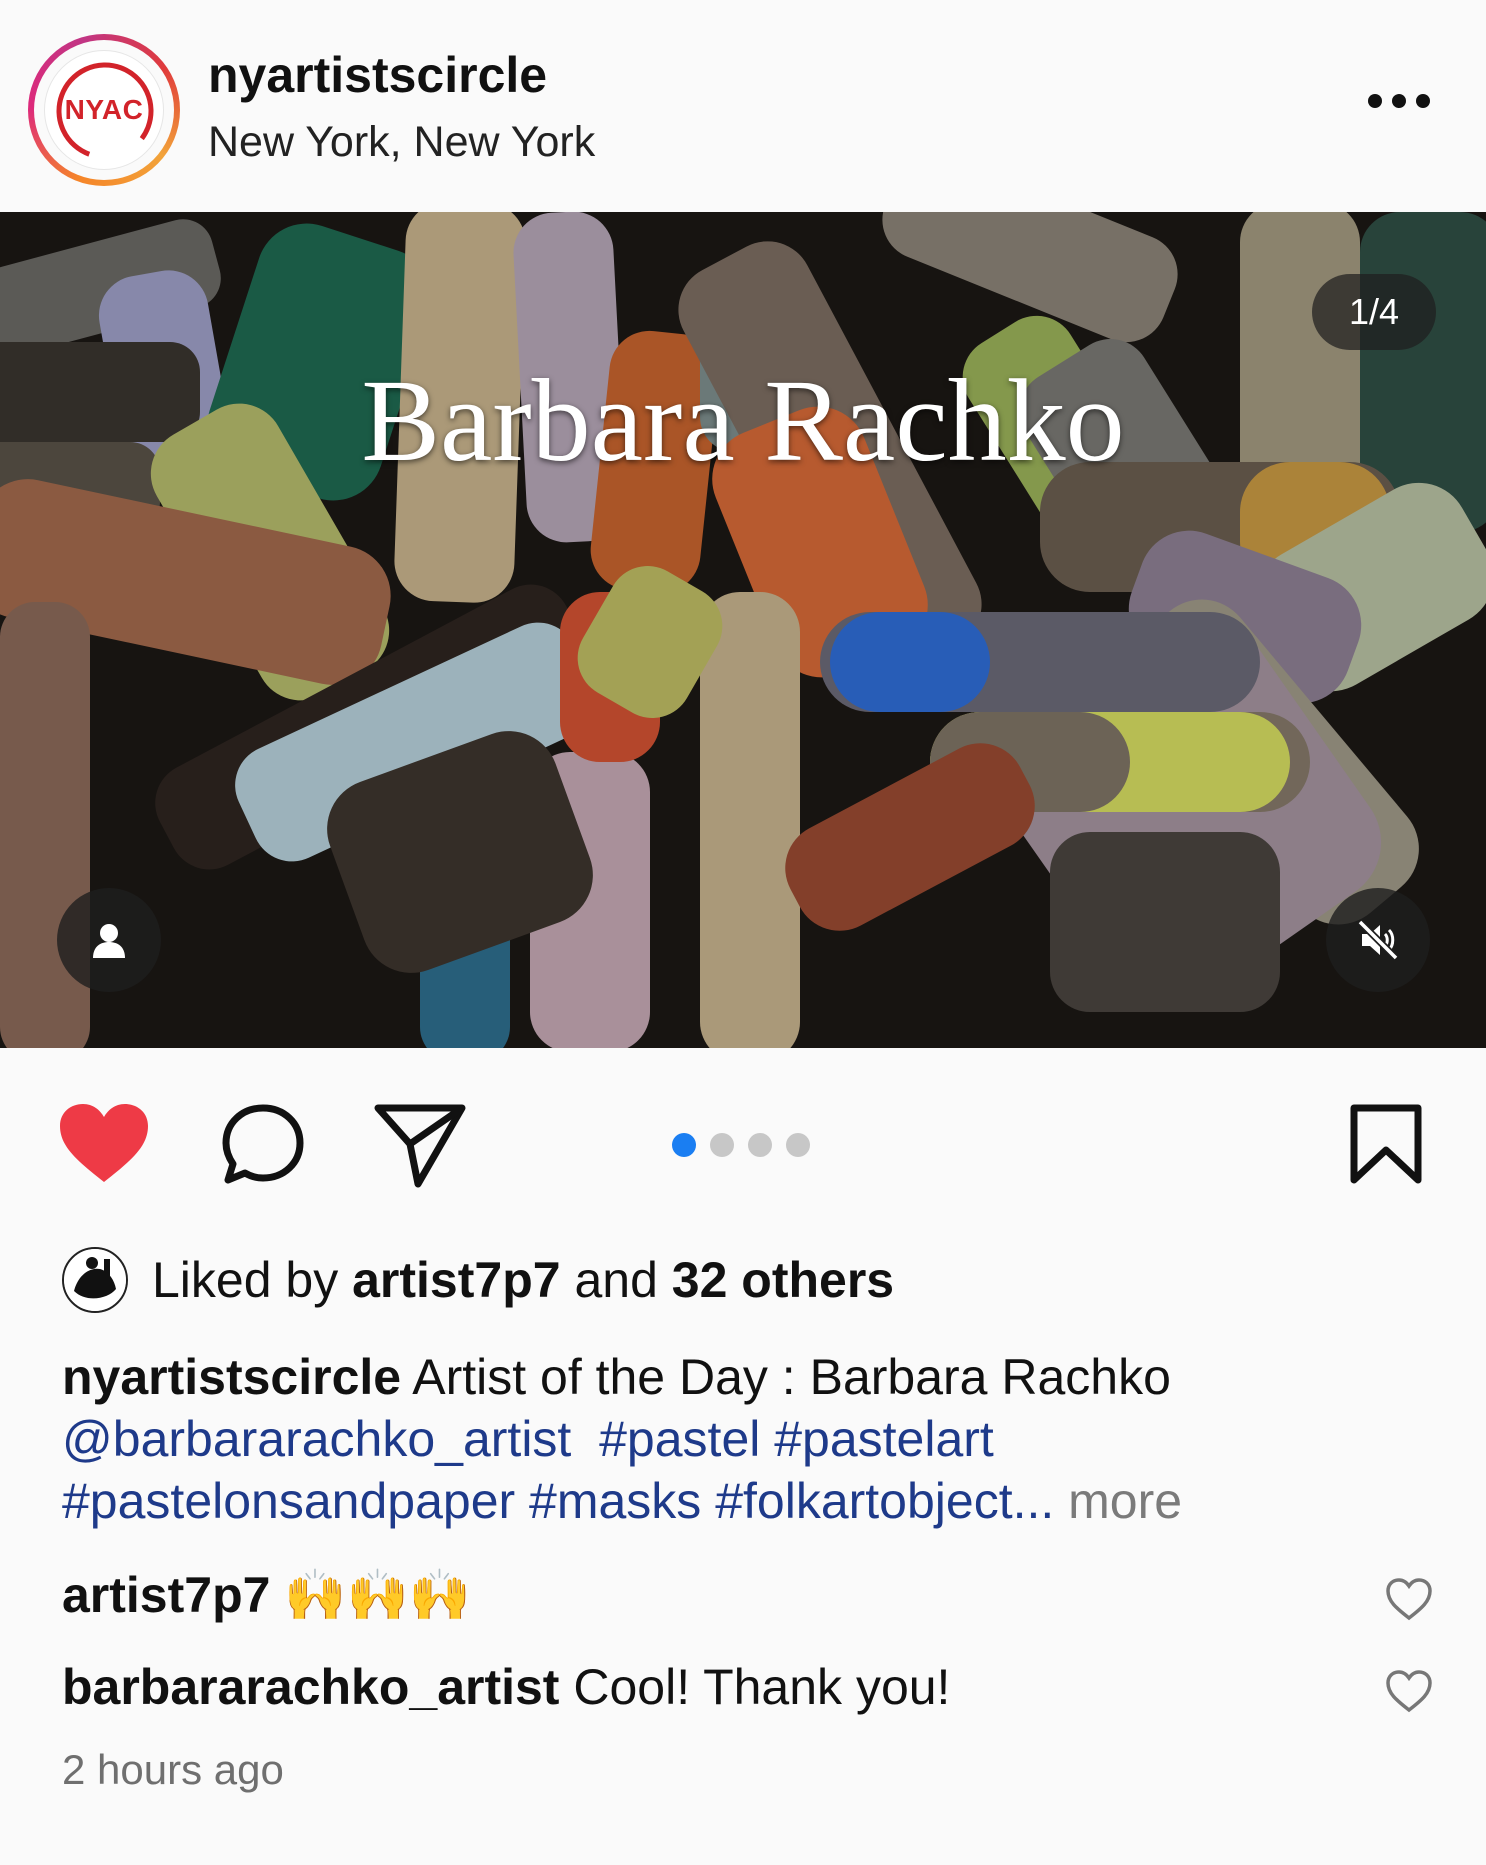 Image resolution: width=1486 pixels, height=1865 pixels. I want to click on comment-username: artist7p7, so click(166, 1595).